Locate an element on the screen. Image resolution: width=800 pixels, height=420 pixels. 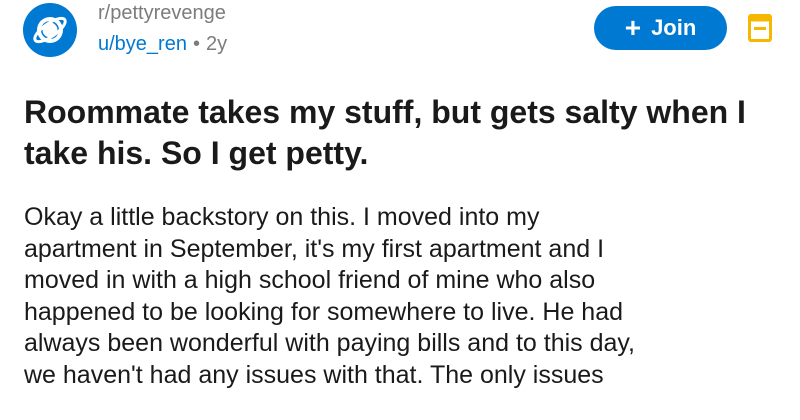
post-meta: u/bye_ren • 2y is located at coordinates (162, 44).